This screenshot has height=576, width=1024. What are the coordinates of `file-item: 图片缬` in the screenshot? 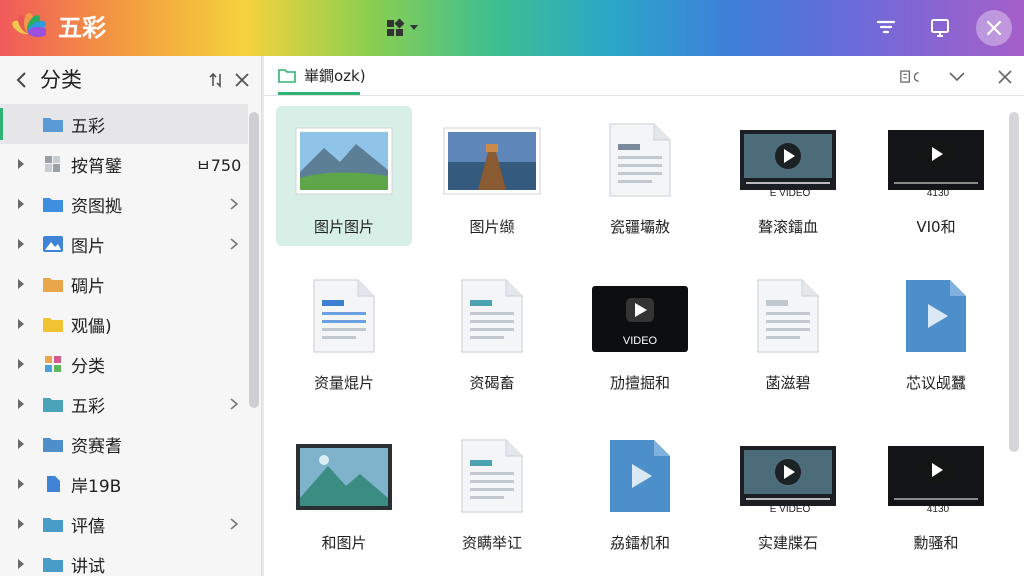 It's located at (492, 176).